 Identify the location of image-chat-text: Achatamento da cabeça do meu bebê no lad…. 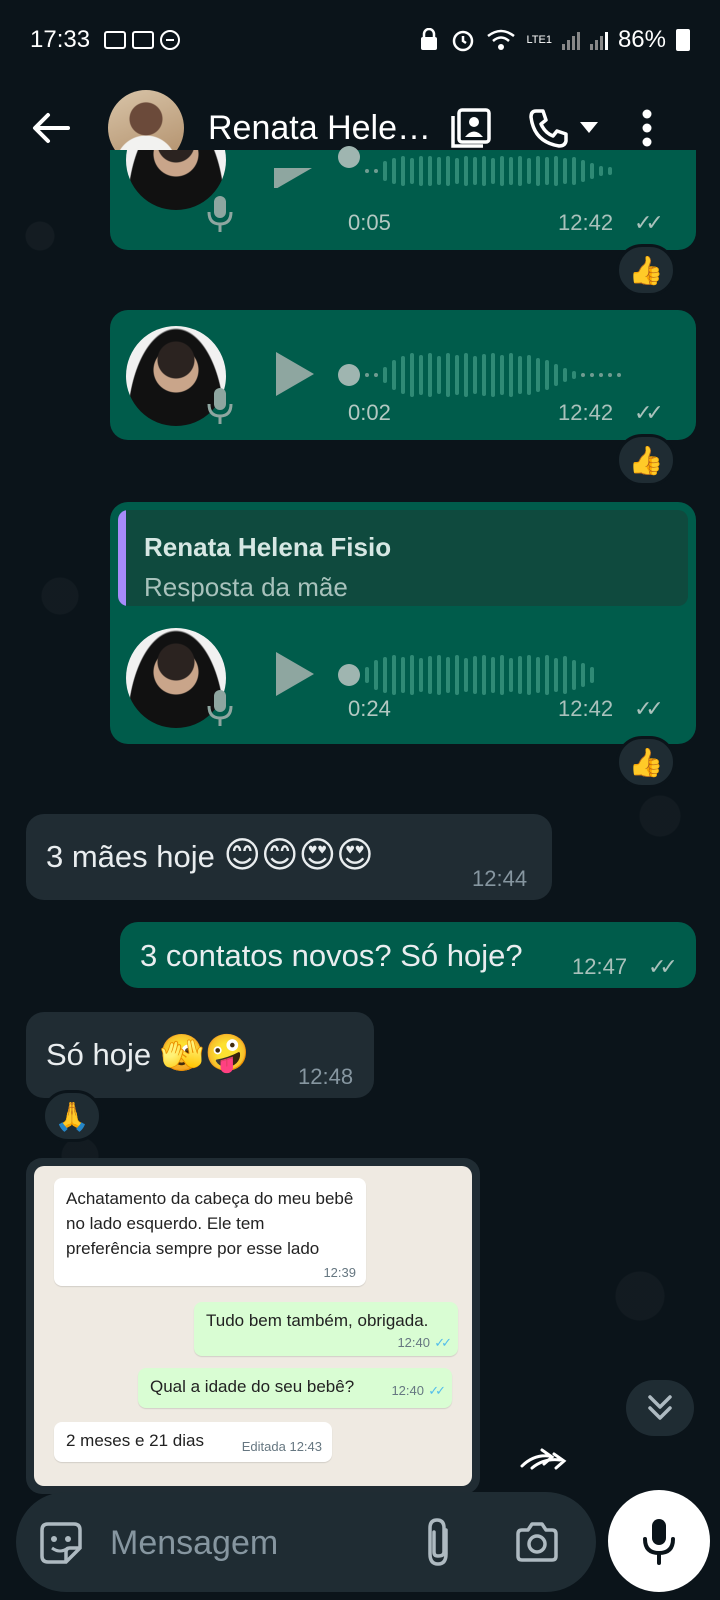
(210, 1224).